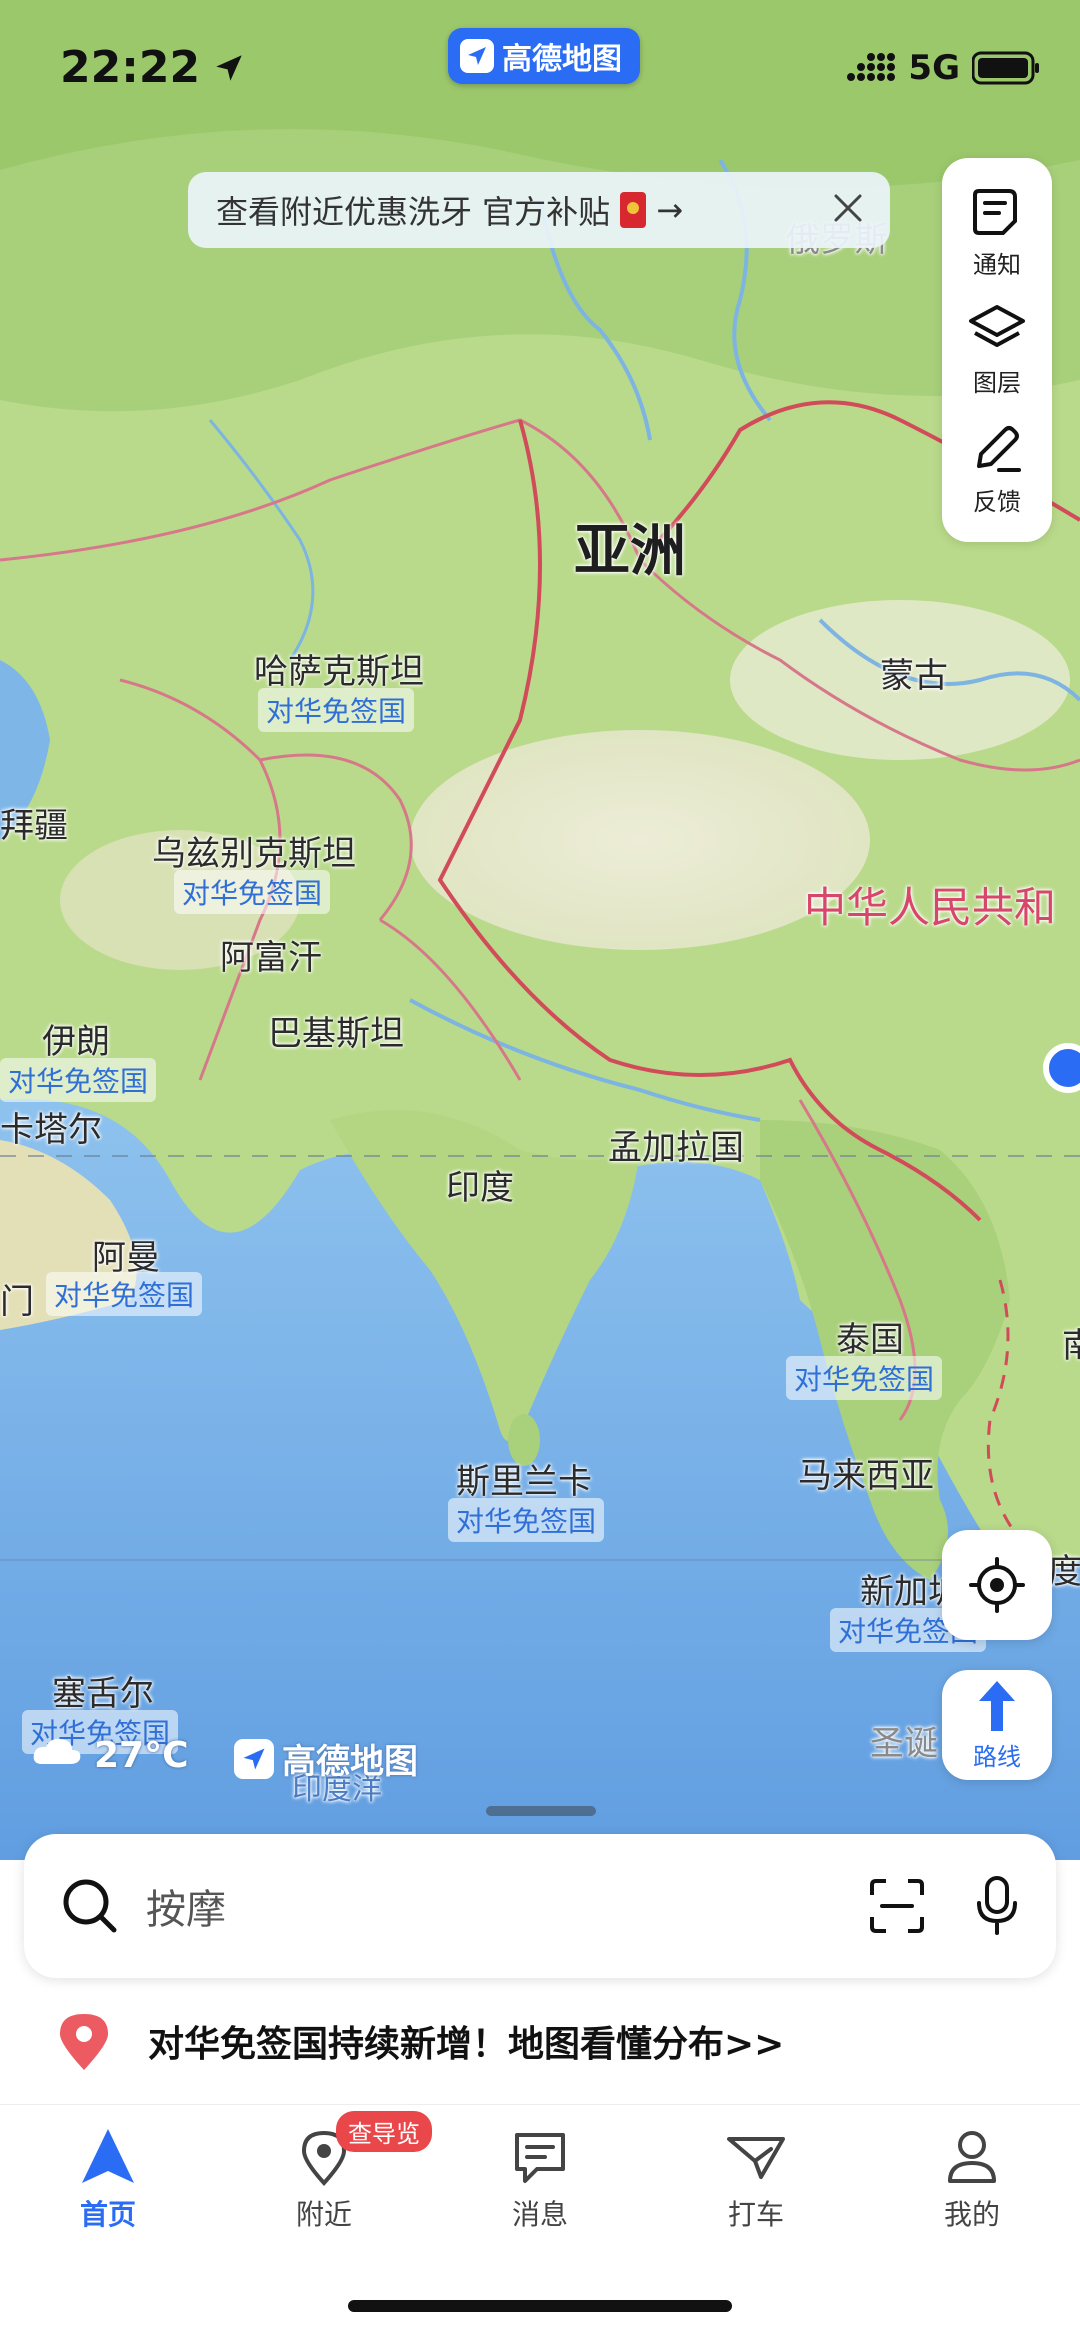 Image resolution: width=1080 pixels, height=2337 pixels. What do you see at coordinates (108, 2156) in the screenshot?
I see `home-nav-icon` at bounding box center [108, 2156].